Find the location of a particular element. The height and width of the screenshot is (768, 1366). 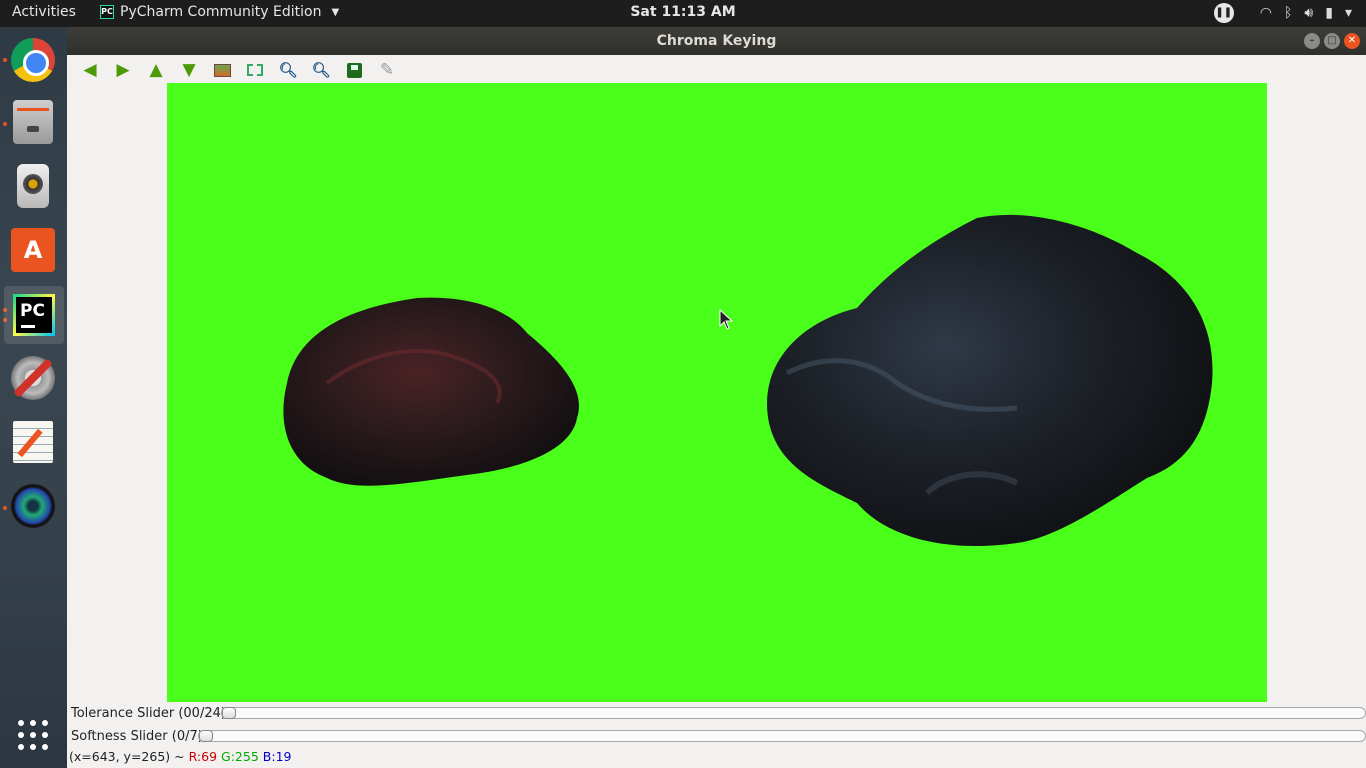

launcher-pycharm: PC is located at coordinates (34, 315).